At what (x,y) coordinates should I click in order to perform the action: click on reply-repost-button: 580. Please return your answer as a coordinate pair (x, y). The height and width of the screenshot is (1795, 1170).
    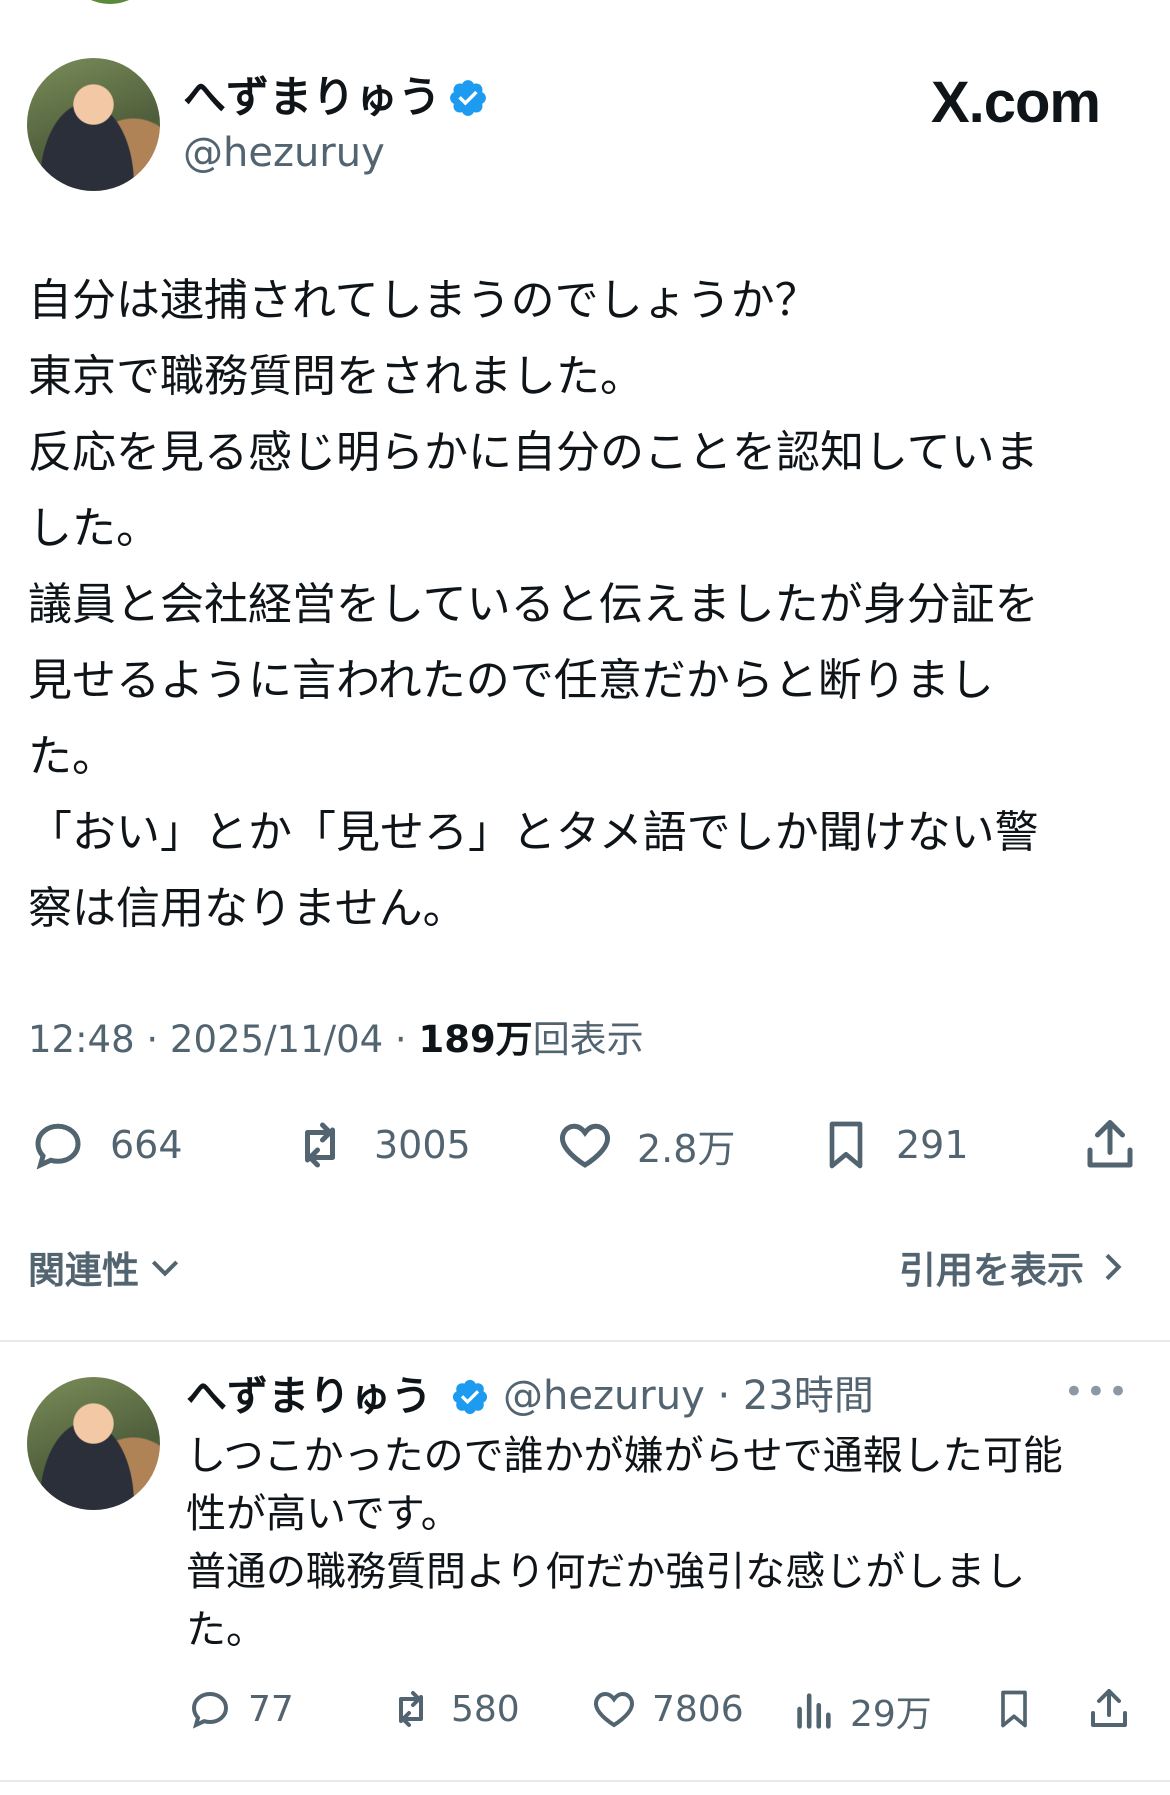
    Looking at the image, I should click on (452, 1709).